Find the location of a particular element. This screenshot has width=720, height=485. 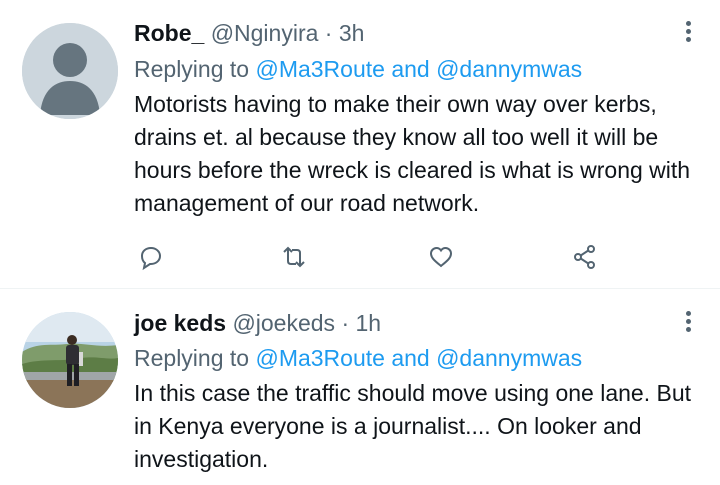

like-button is located at coordinates (441, 257).